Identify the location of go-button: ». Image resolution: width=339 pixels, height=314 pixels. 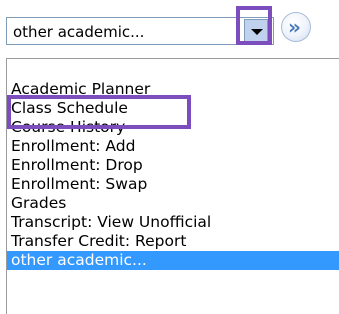
(296, 27).